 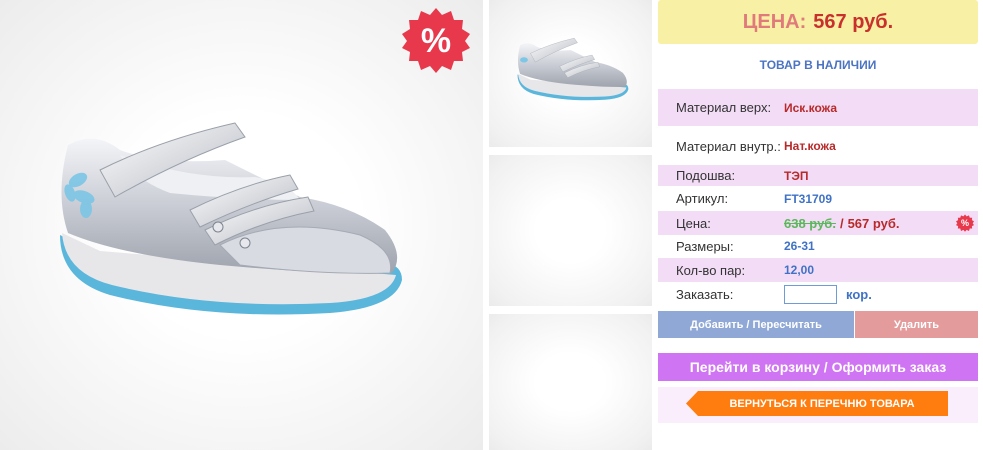 What do you see at coordinates (728, 146) in the screenshot?
I see `spec-label: Материал внутр.:` at bounding box center [728, 146].